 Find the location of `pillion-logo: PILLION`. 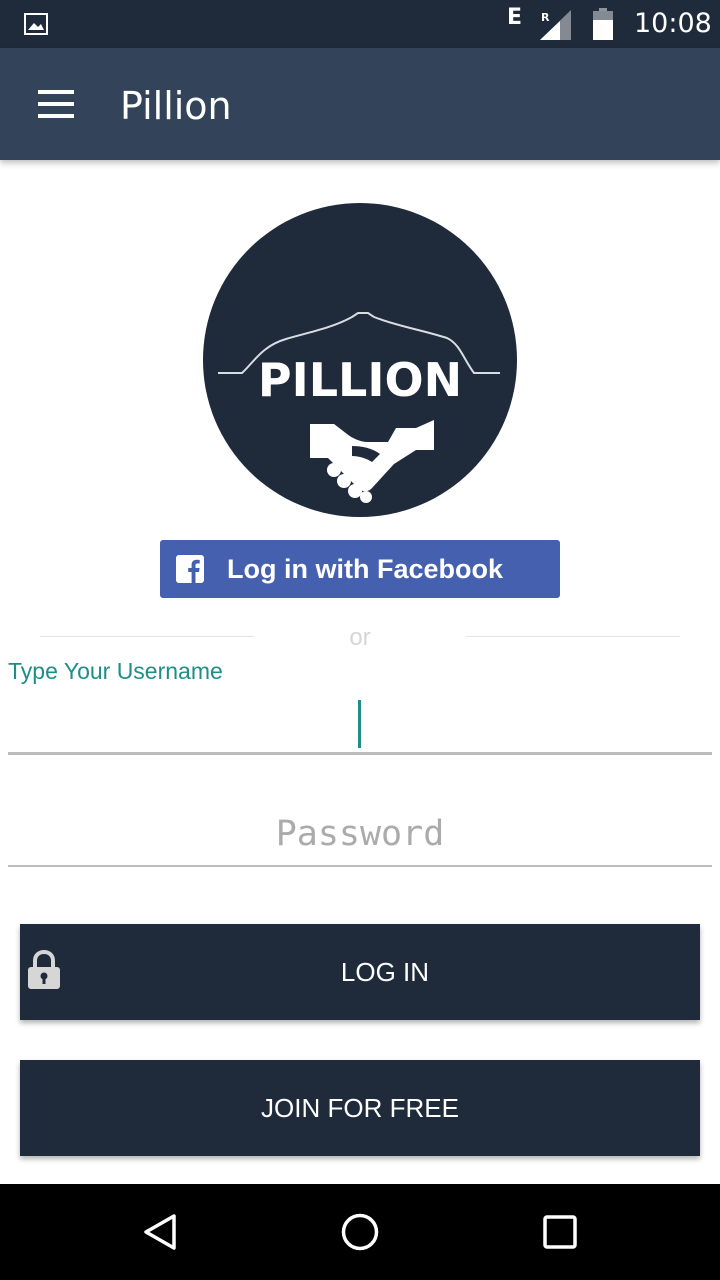

pillion-logo: PILLION is located at coordinates (360, 360).